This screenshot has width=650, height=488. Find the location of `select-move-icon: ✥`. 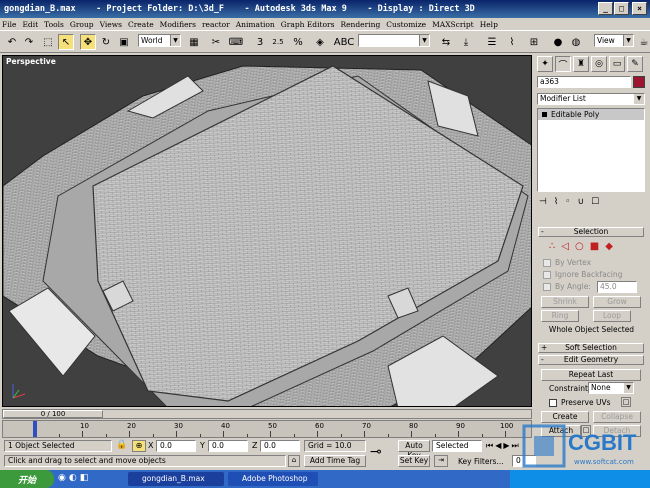

select-move-icon: ✥ is located at coordinates (88, 42).